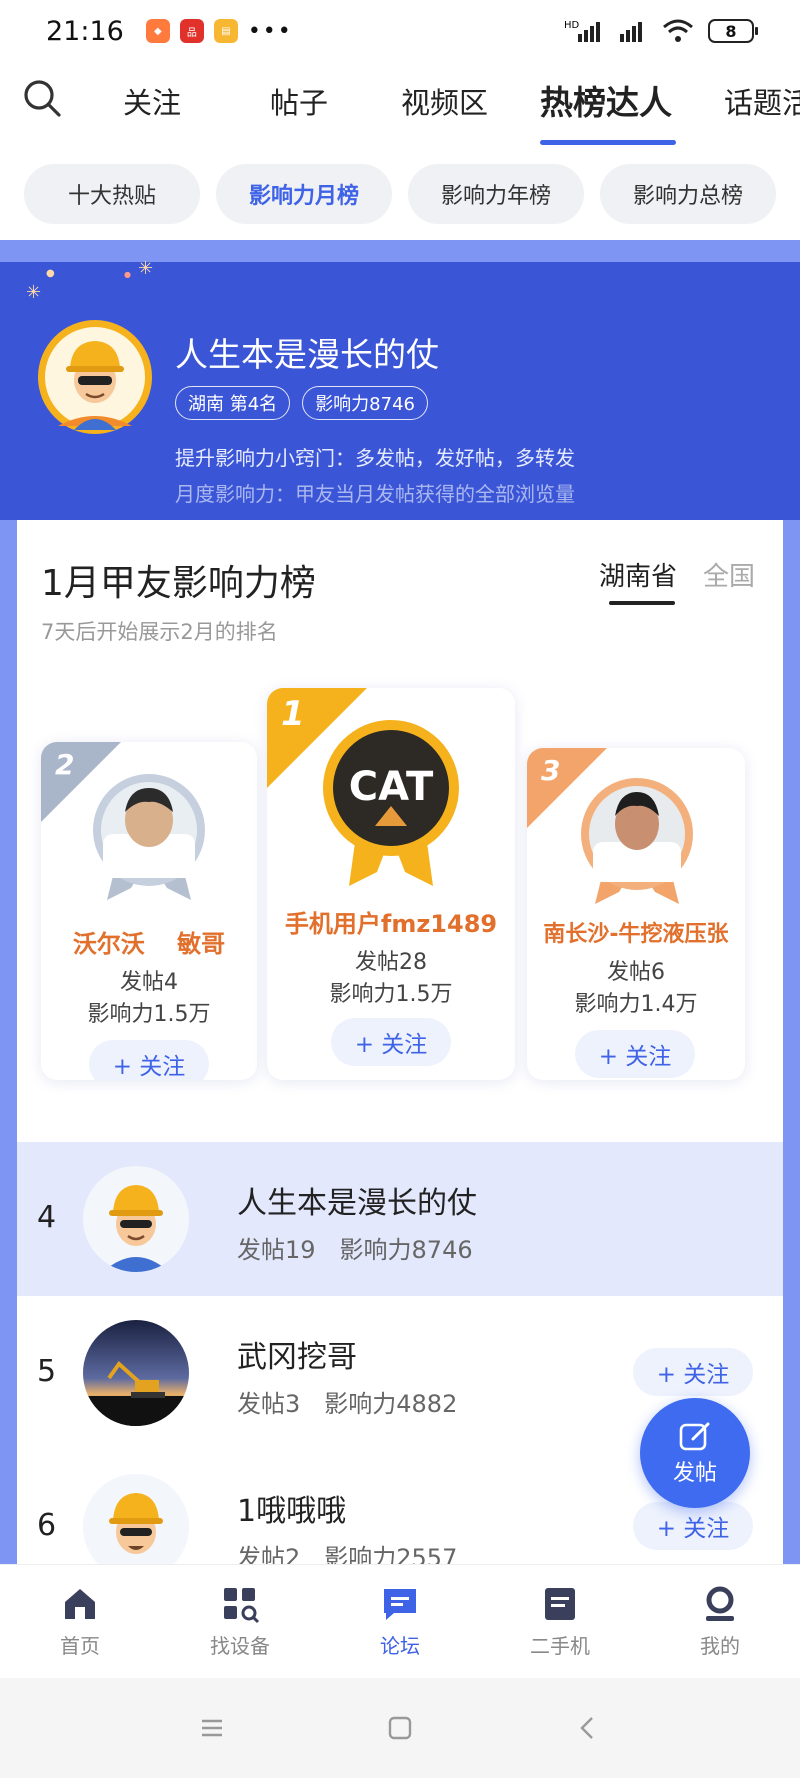 The height and width of the screenshot is (1778, 800). What do you see at coordinates (400, 1646) in the screenshot?
I see `nav-label: 论坛` at bounding box center [400, 1646].